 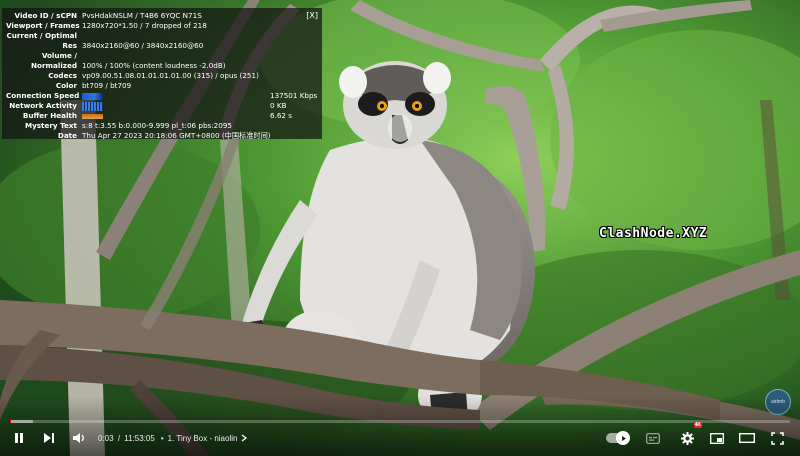 I want to click on chevron-right-icon, so click(x=245, y=438).